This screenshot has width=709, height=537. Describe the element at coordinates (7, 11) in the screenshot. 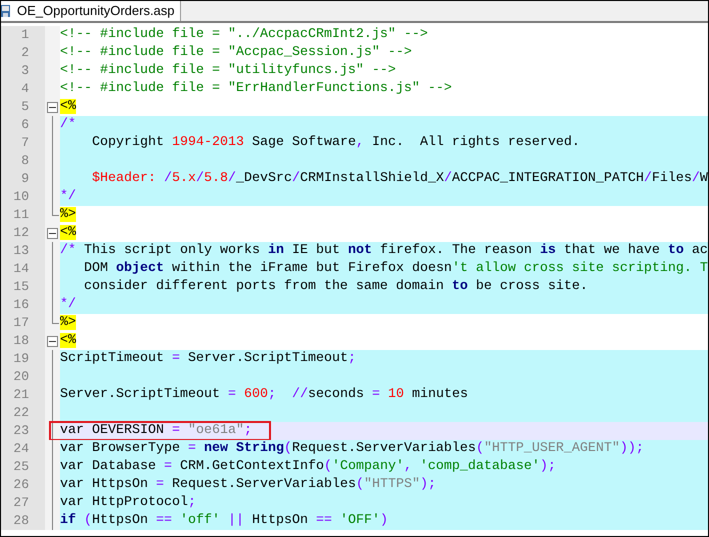

I see `save-icon` at that location.